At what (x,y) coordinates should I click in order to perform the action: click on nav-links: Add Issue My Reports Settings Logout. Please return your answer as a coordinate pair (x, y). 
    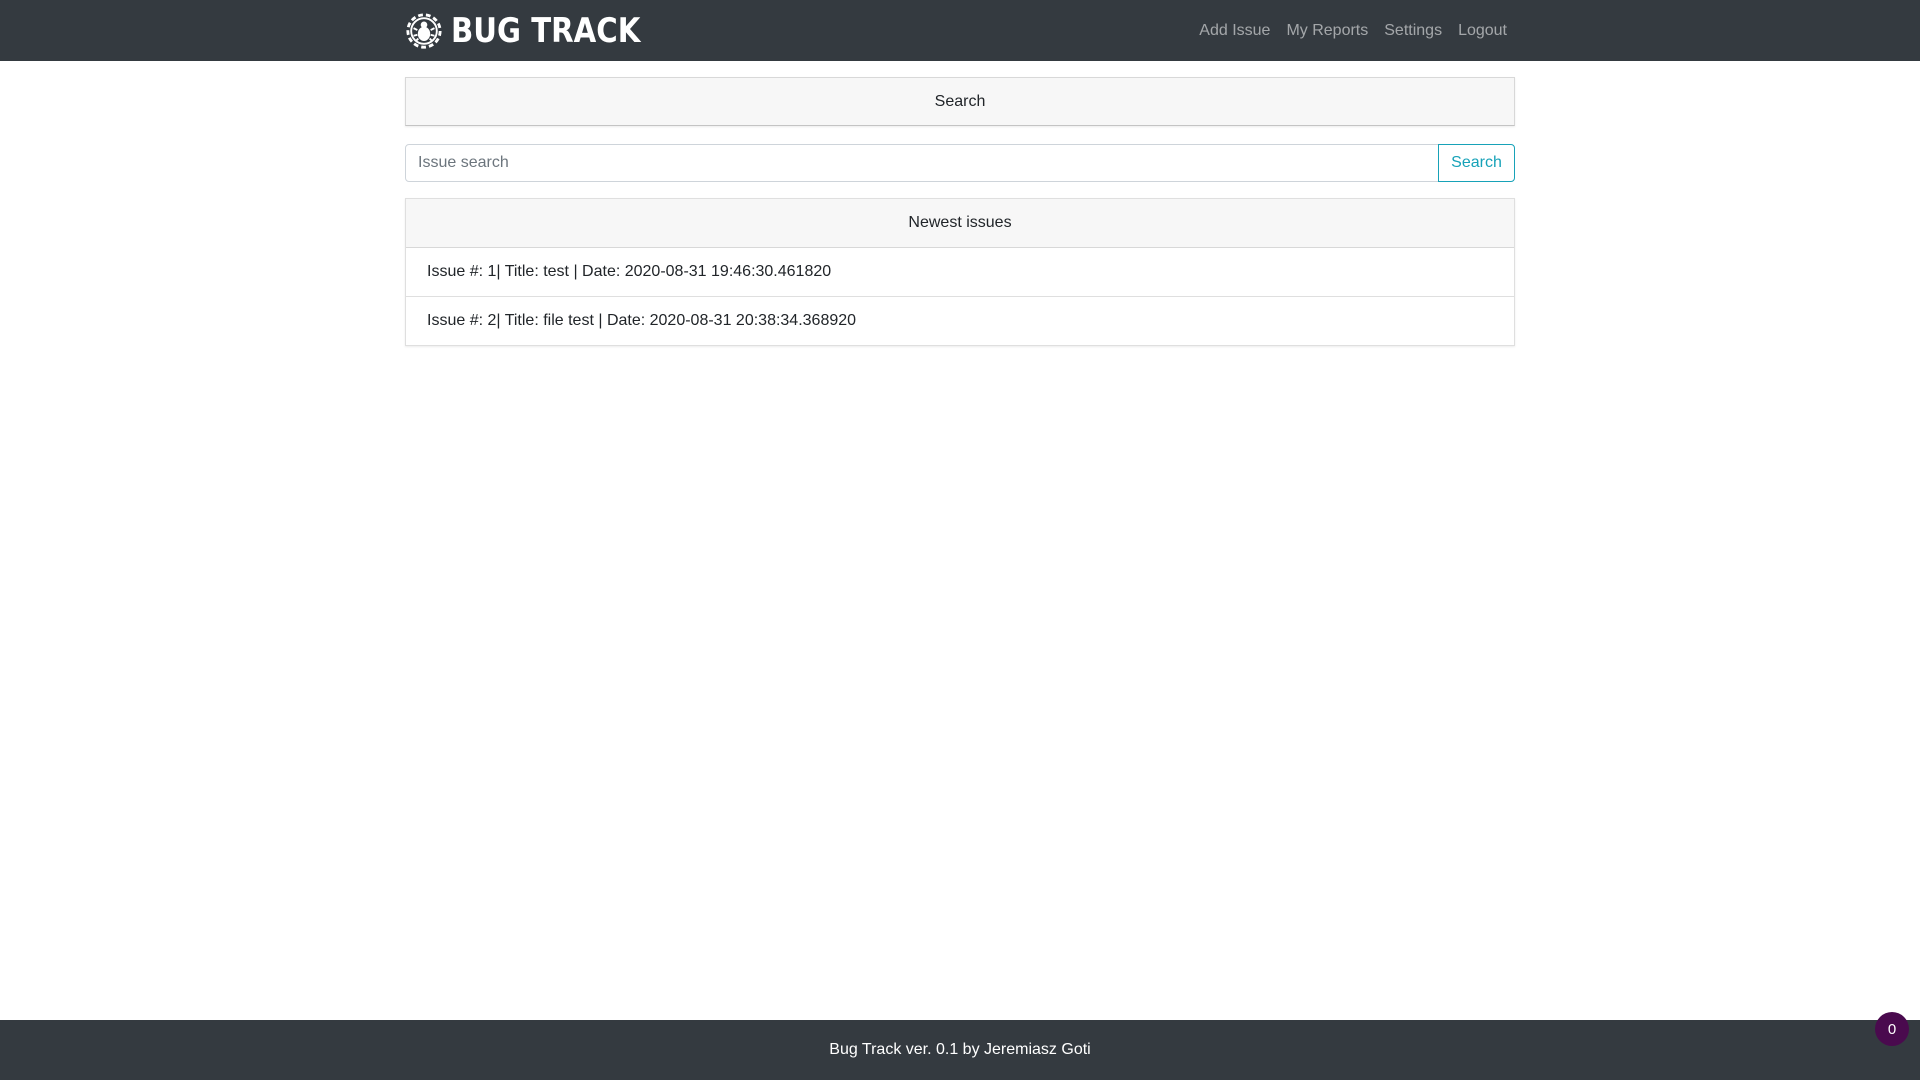
    Looking at the image, I should click on (1353, 30).